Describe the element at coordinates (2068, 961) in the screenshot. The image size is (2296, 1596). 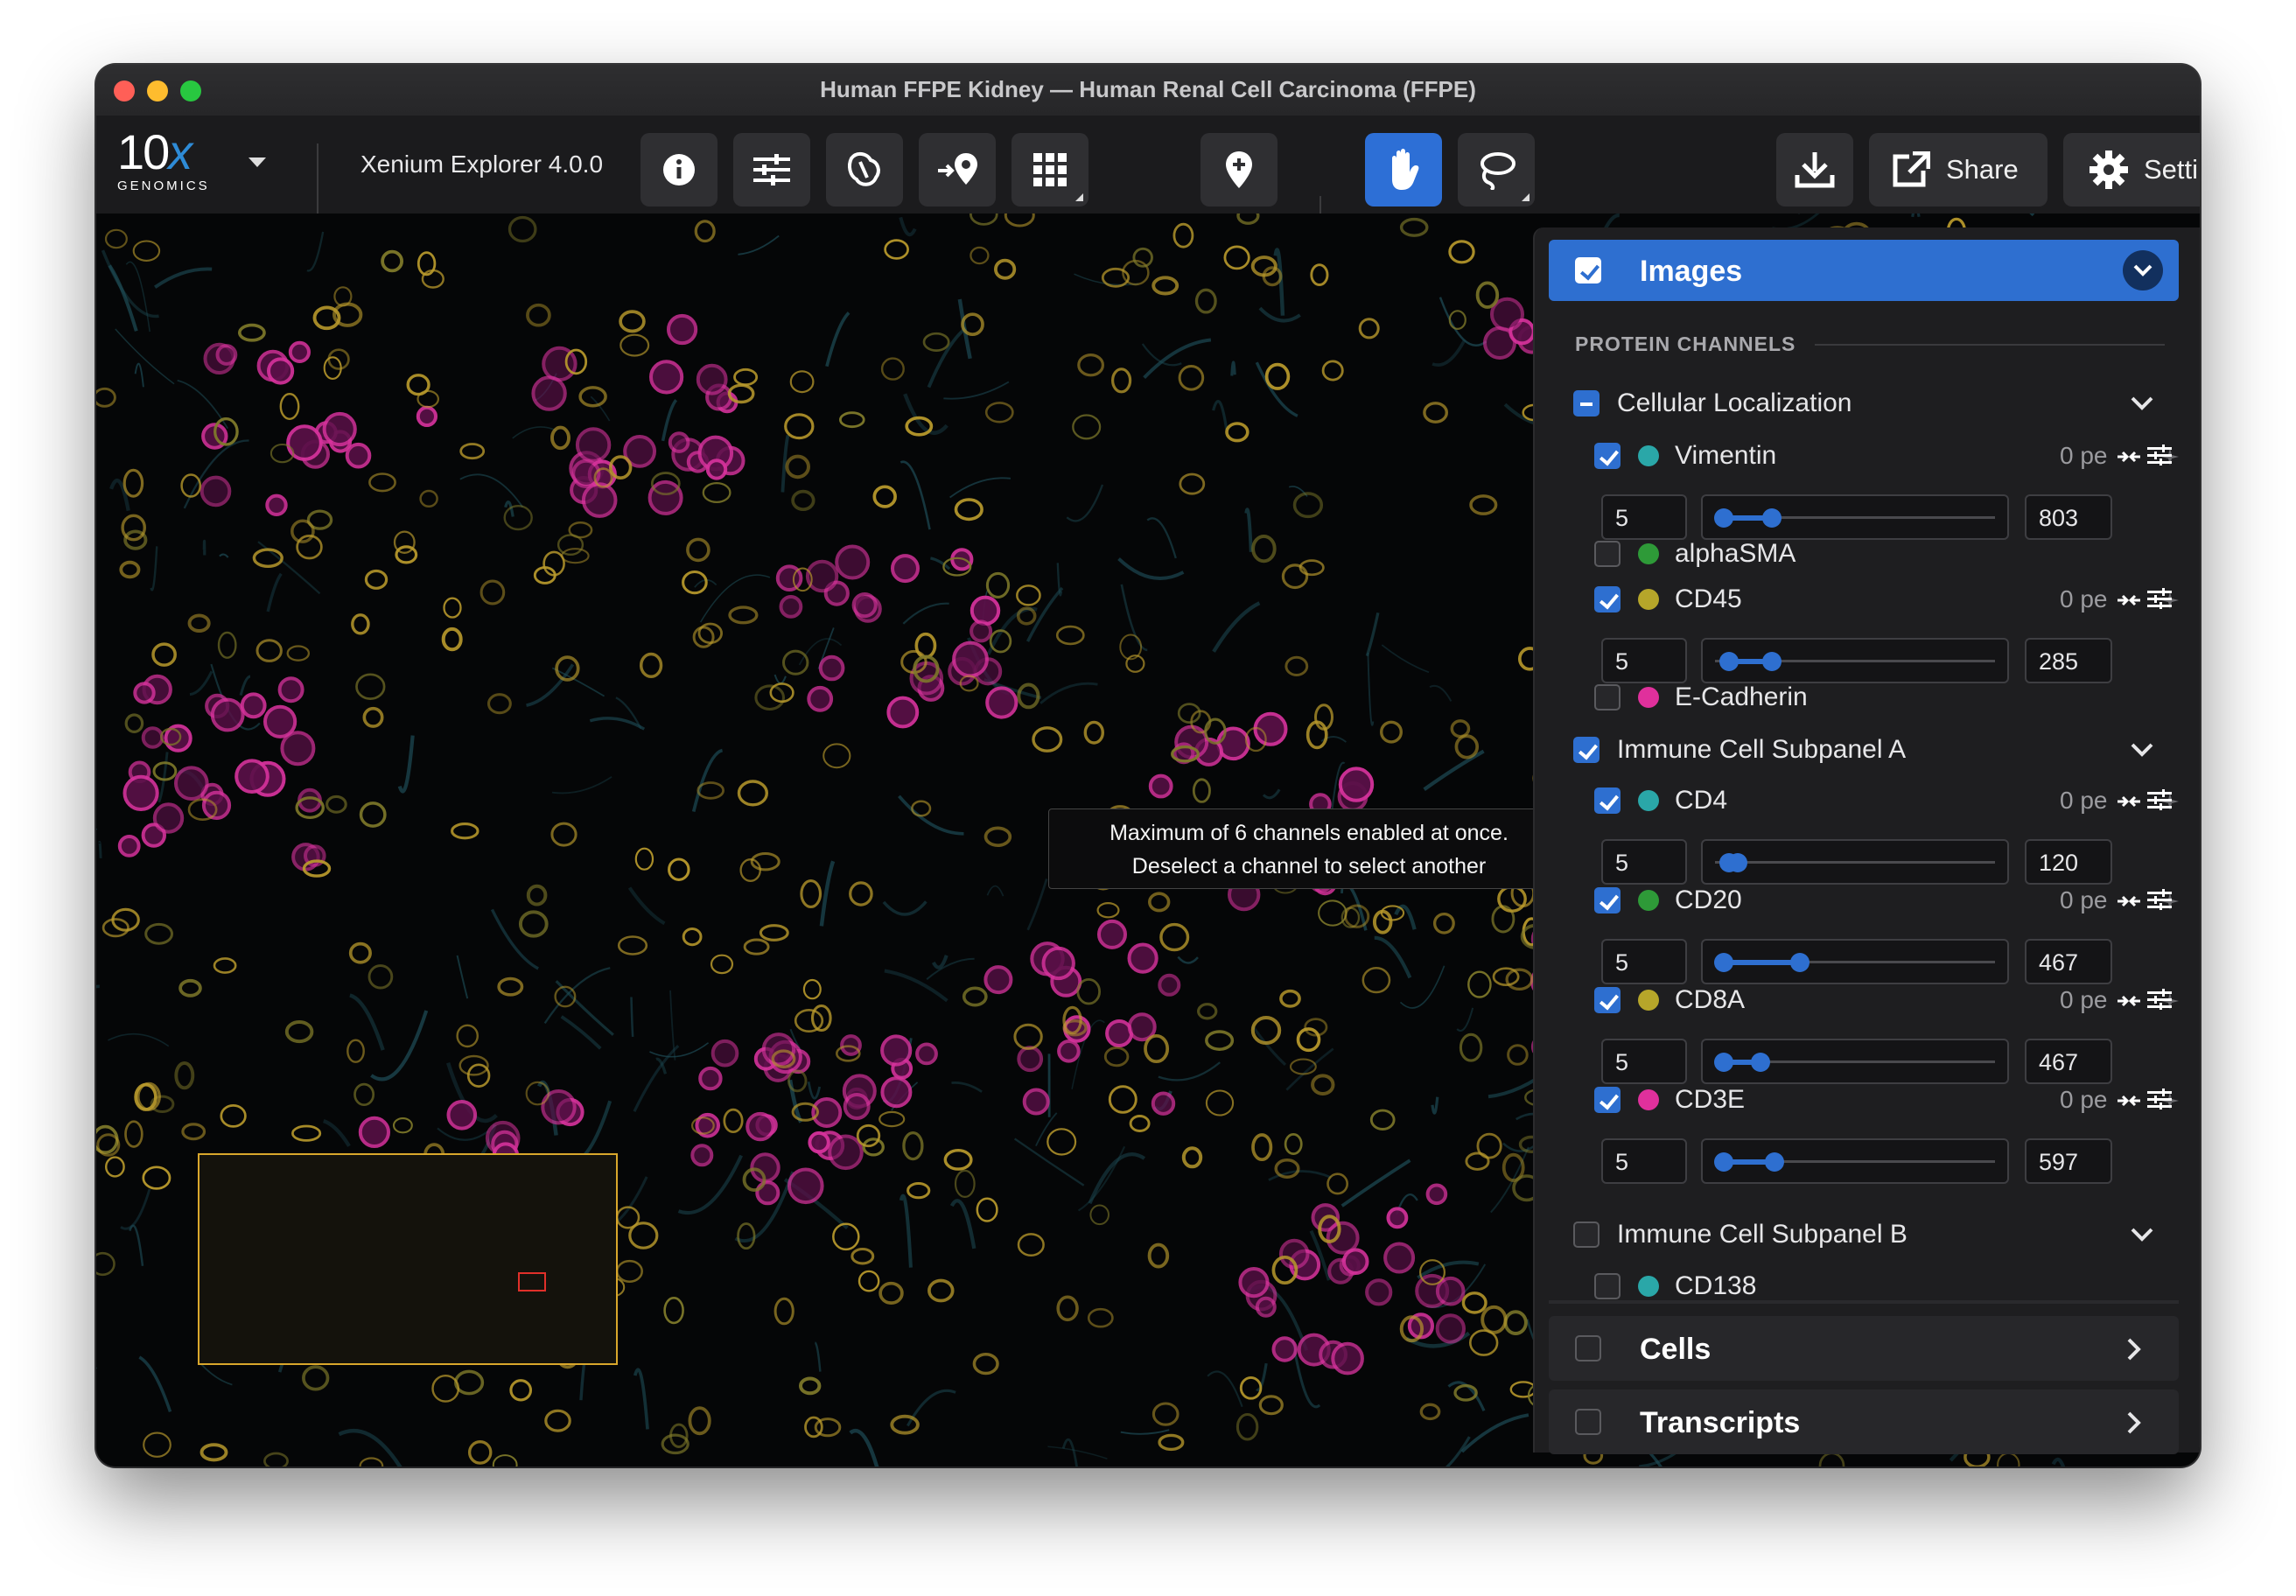
I see `channel-max-input-cd20: 467` at that location.